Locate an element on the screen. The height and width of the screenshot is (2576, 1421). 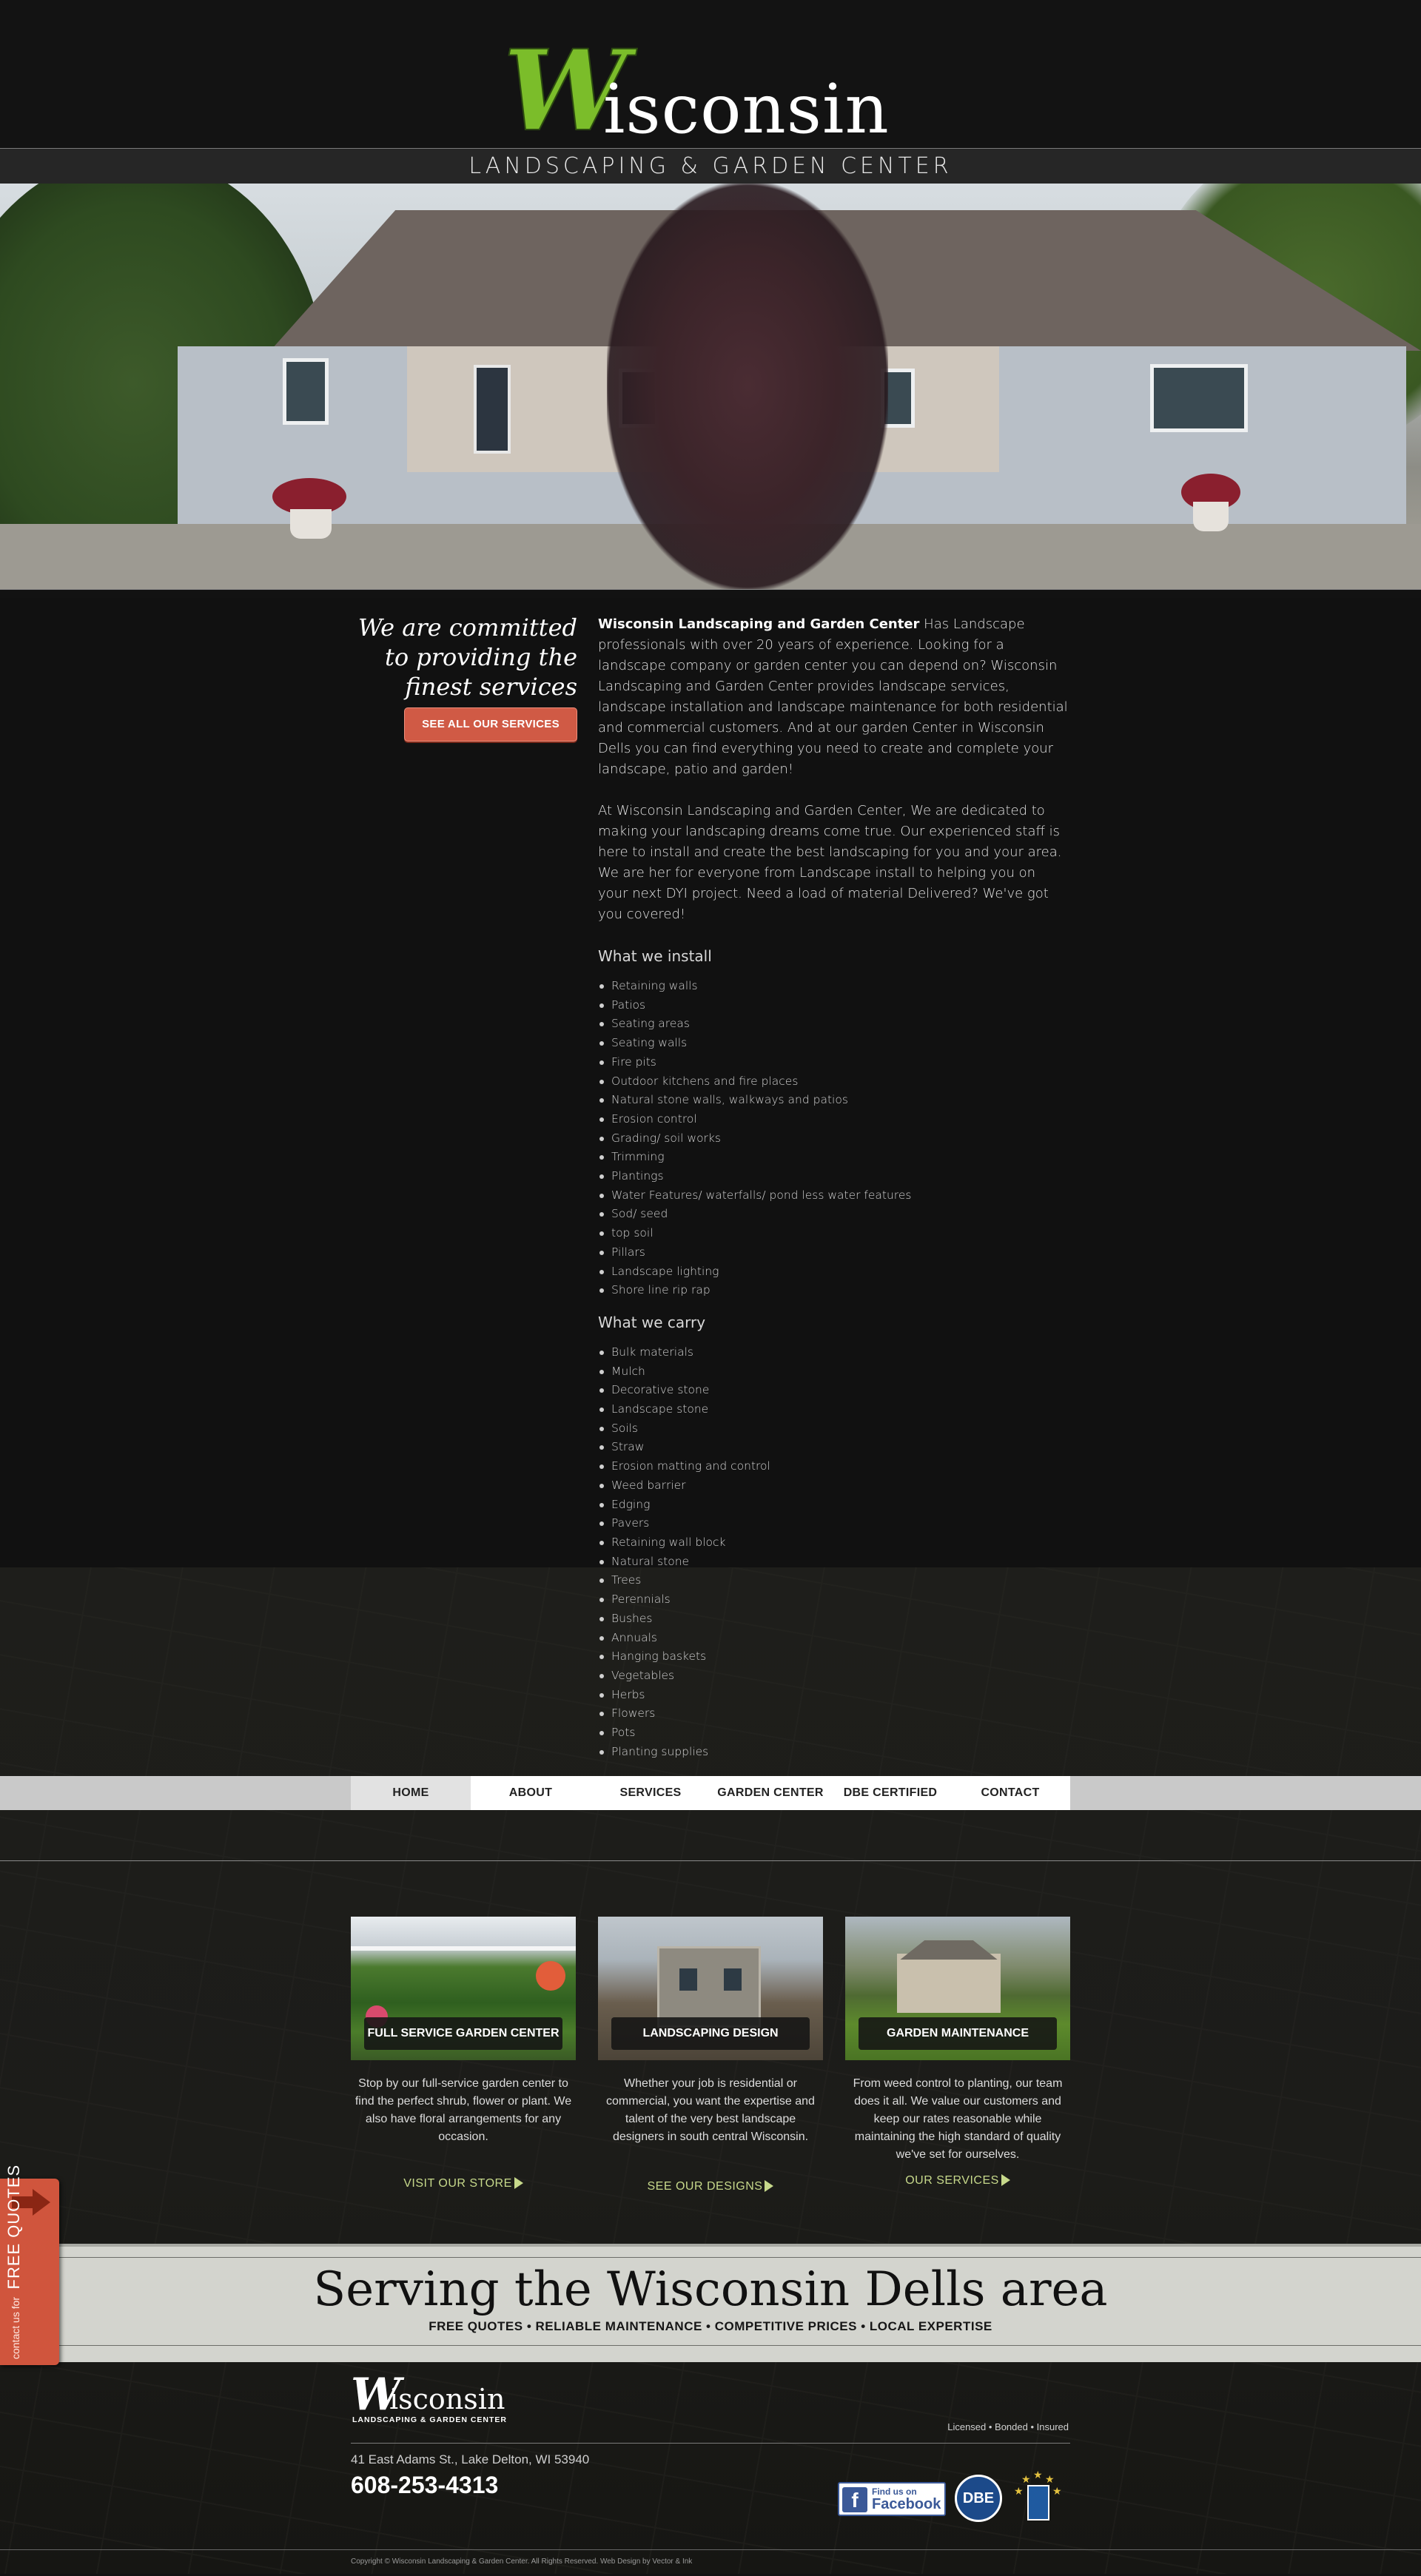
nav-item-garden-center: GARDEN CENTER is located at coordinates (770, 1793).